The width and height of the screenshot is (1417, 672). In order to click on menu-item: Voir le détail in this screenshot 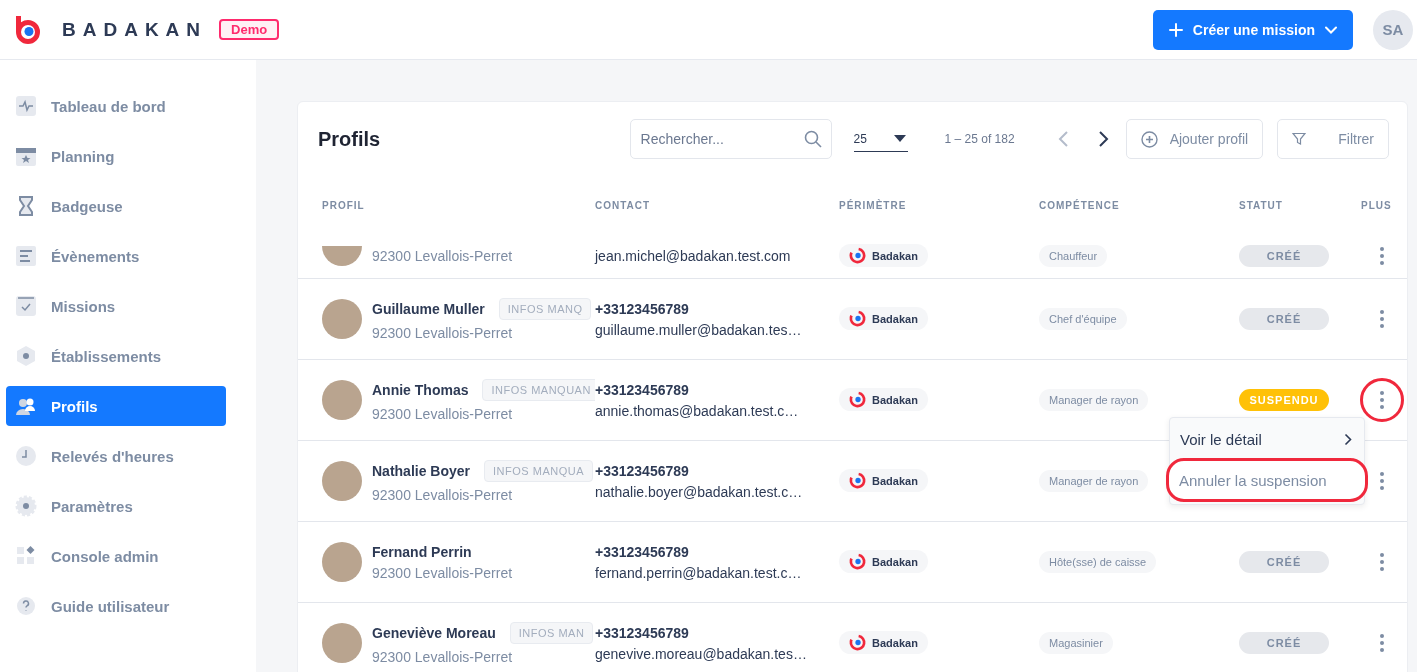, I will do `click(1267, 439)`.